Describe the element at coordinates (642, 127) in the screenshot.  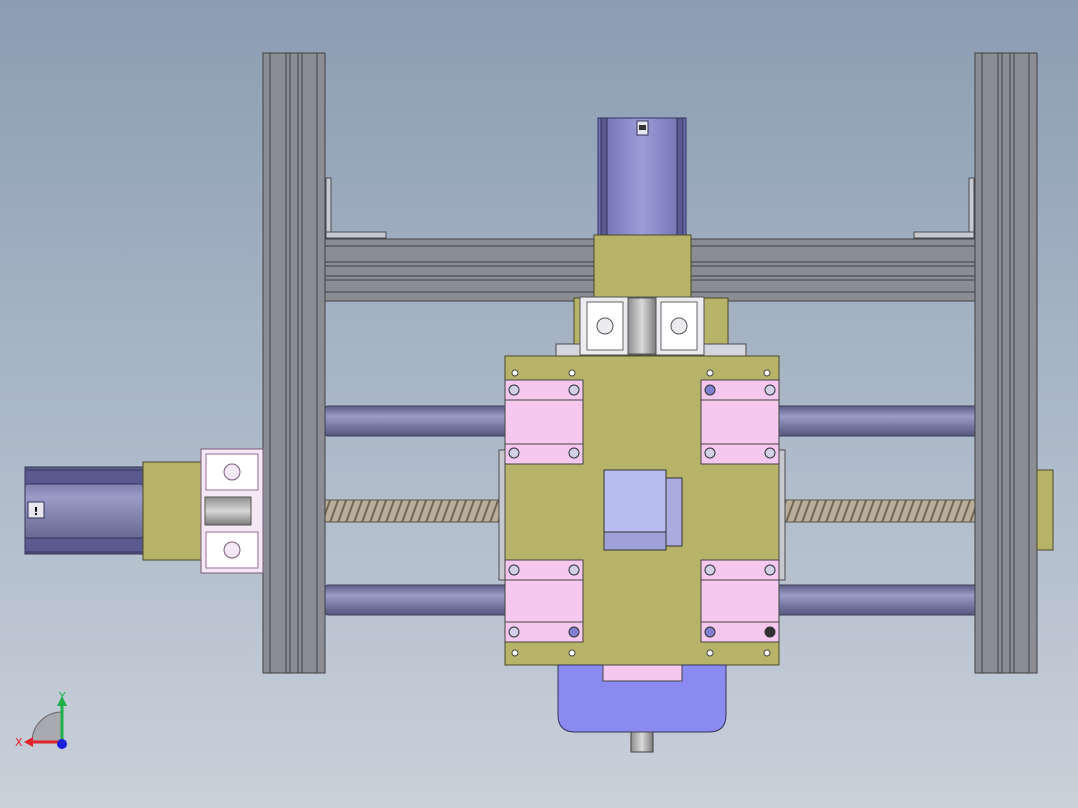
I see `small-nameplate-icon` at that location.